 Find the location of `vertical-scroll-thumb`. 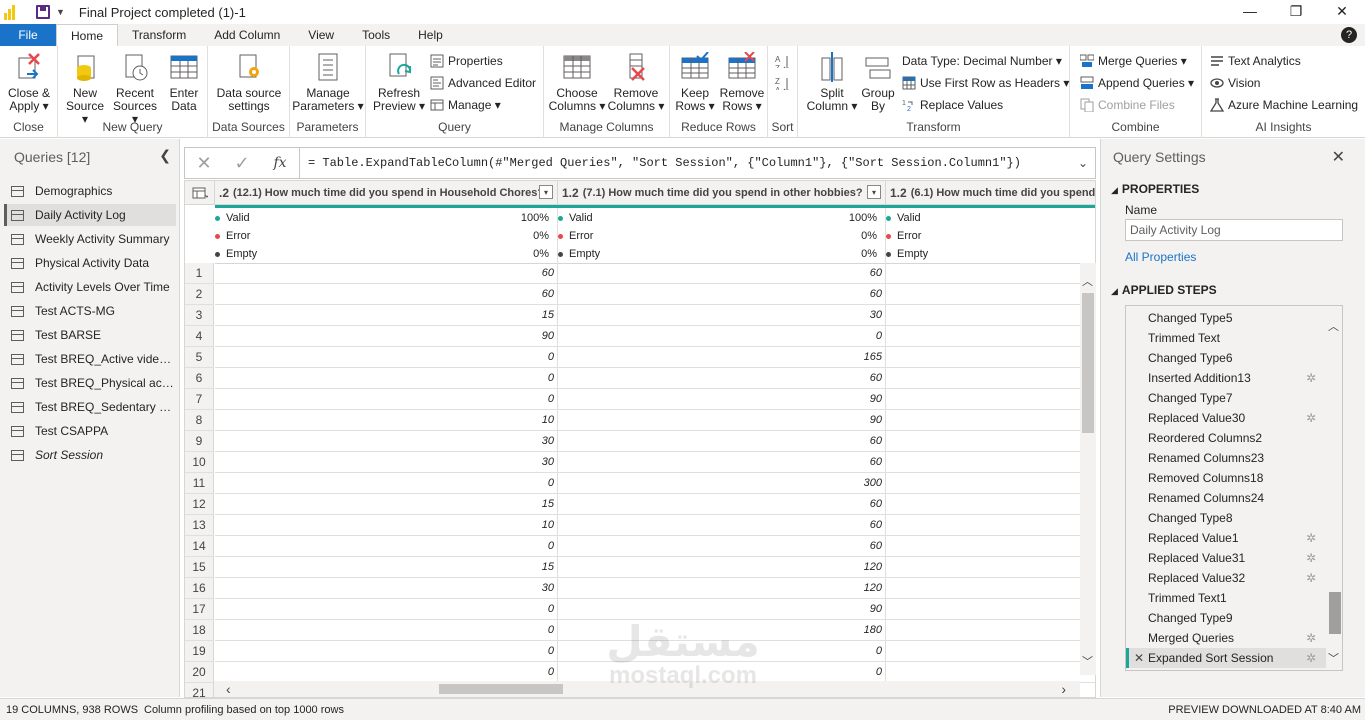

vertical-scroll-thumb is located at coordinates (1088, 363).